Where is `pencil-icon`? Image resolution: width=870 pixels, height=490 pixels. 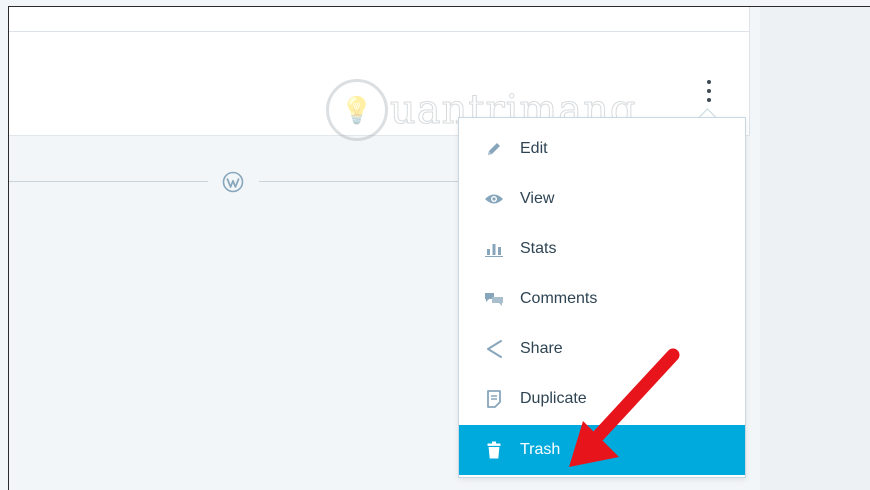
pencil-icon is located at coordinates (494, 149).